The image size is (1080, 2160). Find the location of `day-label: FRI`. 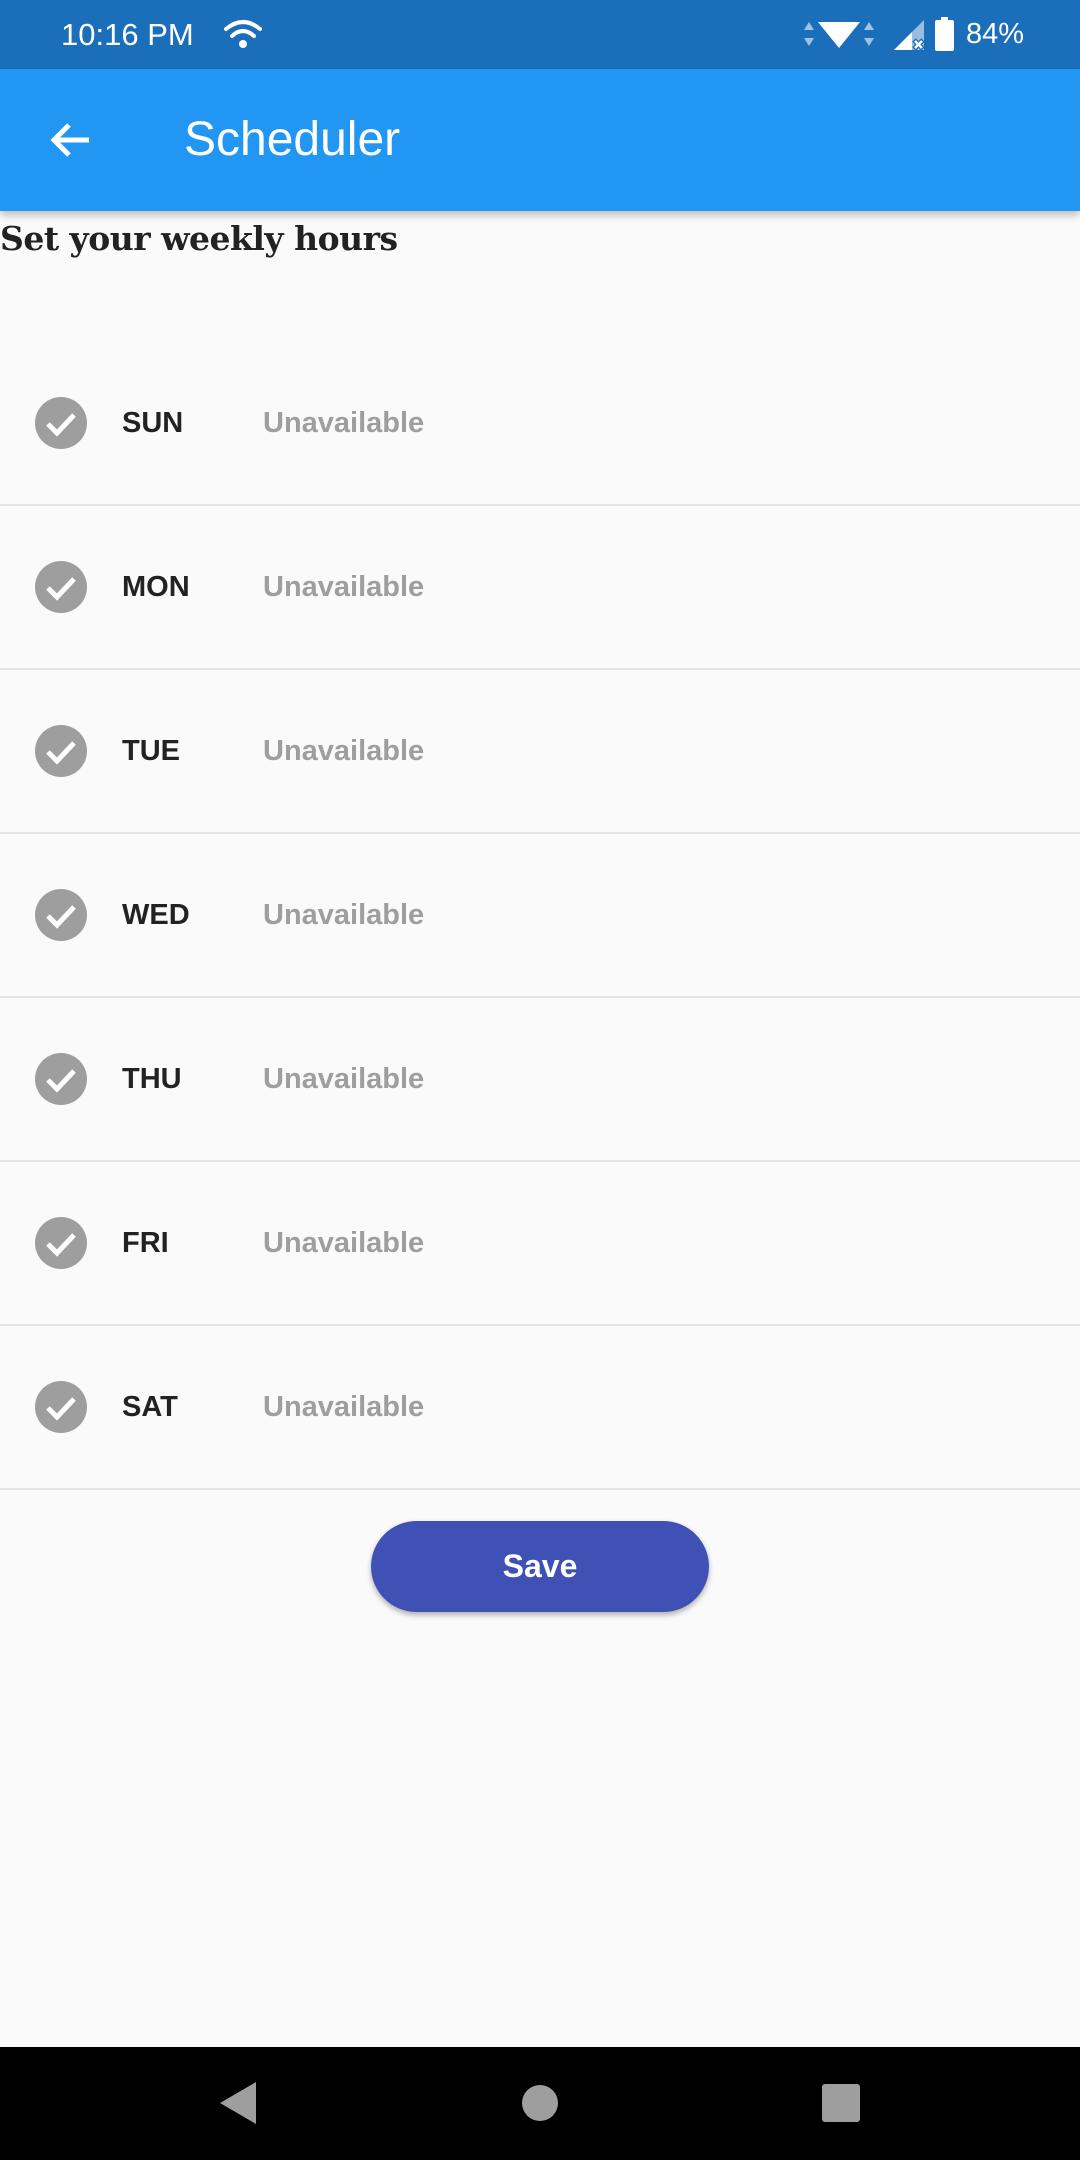

day-label: FRI is located at coordinates (145, 1243).